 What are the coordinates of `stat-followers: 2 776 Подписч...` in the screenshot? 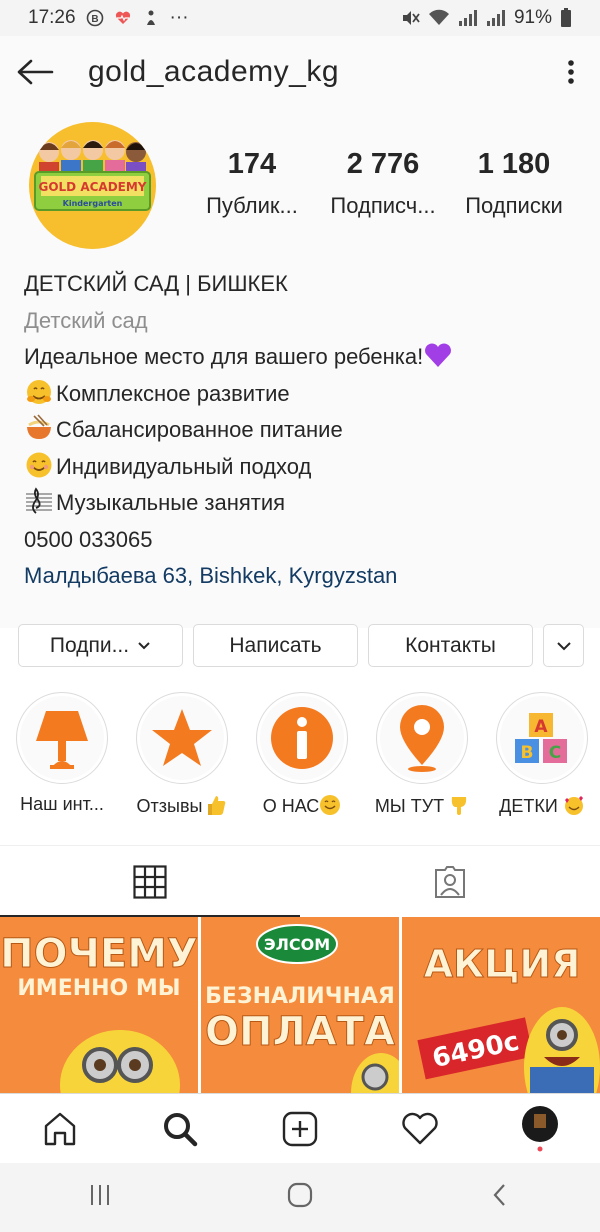 It's located at (383, 183).